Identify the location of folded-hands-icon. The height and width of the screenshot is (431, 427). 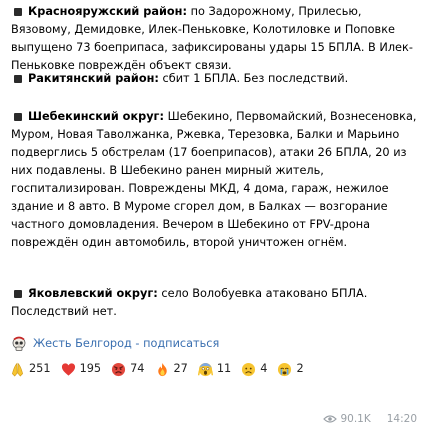
(17, 369).